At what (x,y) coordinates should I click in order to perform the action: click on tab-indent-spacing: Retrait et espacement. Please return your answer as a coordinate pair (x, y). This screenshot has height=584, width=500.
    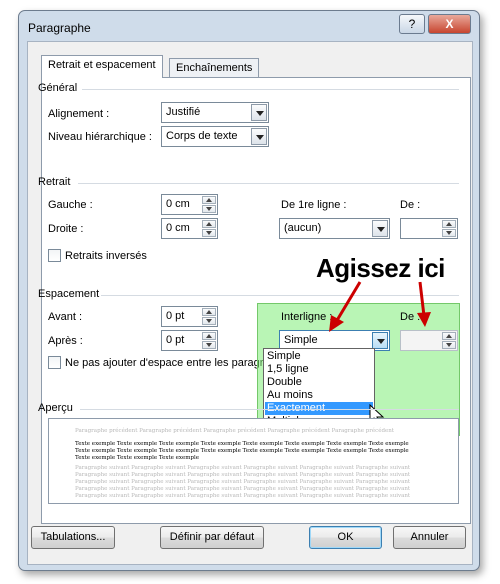
    Looking at the image, I should click on (102, 66).